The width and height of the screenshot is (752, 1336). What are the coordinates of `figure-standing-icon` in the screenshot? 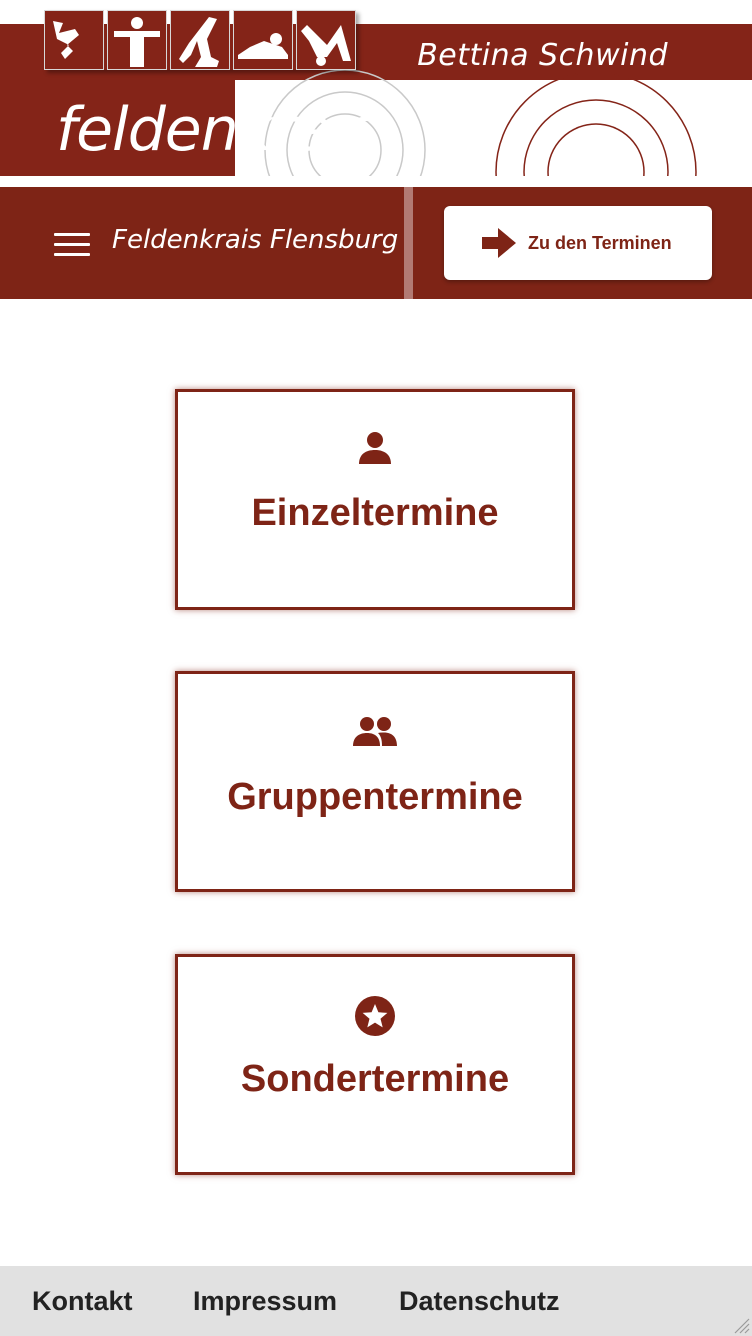 It's located at (137, 40).